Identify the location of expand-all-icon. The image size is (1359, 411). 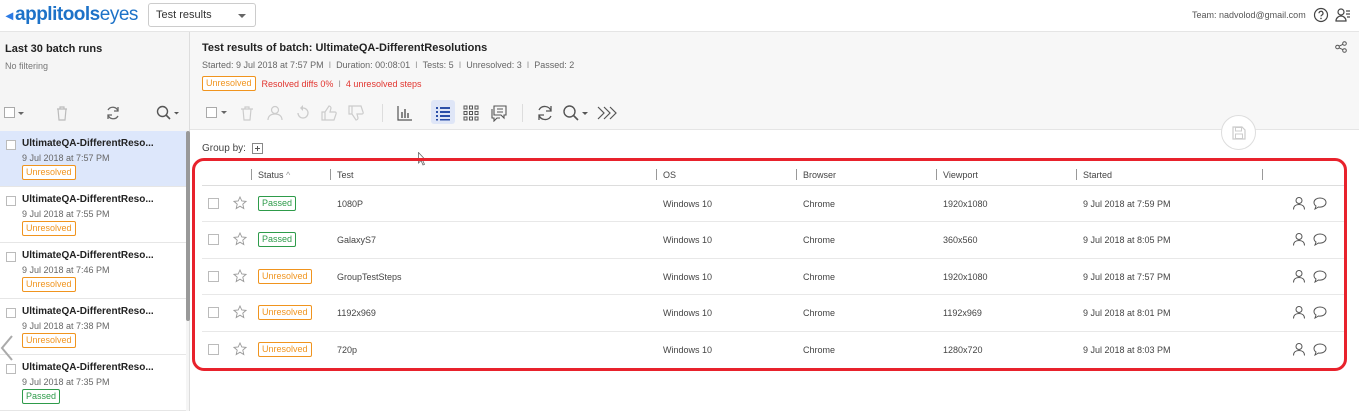
(609, 113).